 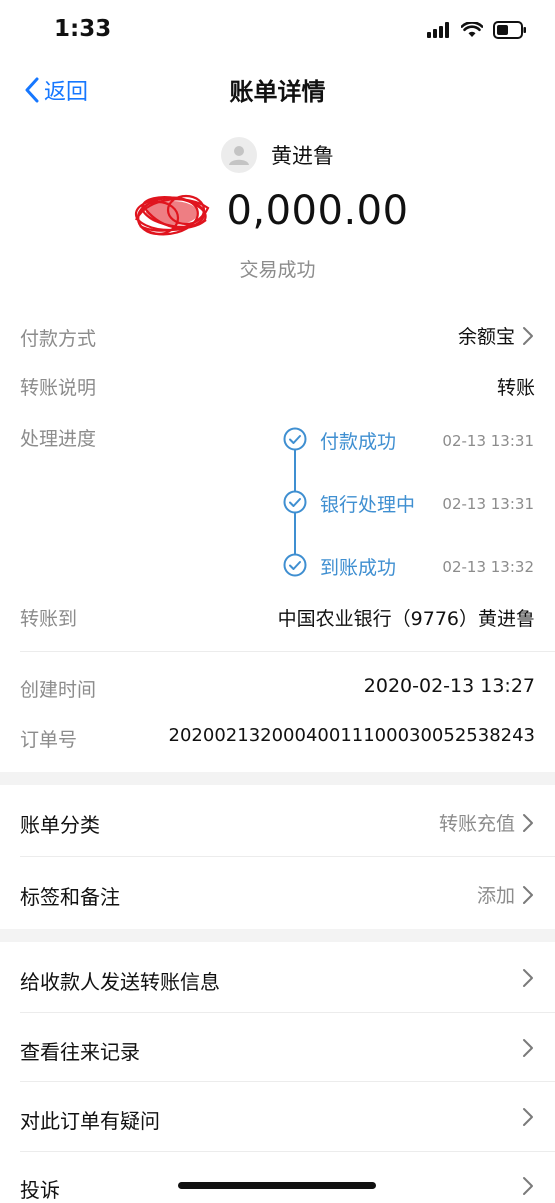 I want to click on cellular-signal-icon, so click(x=438, y=30).